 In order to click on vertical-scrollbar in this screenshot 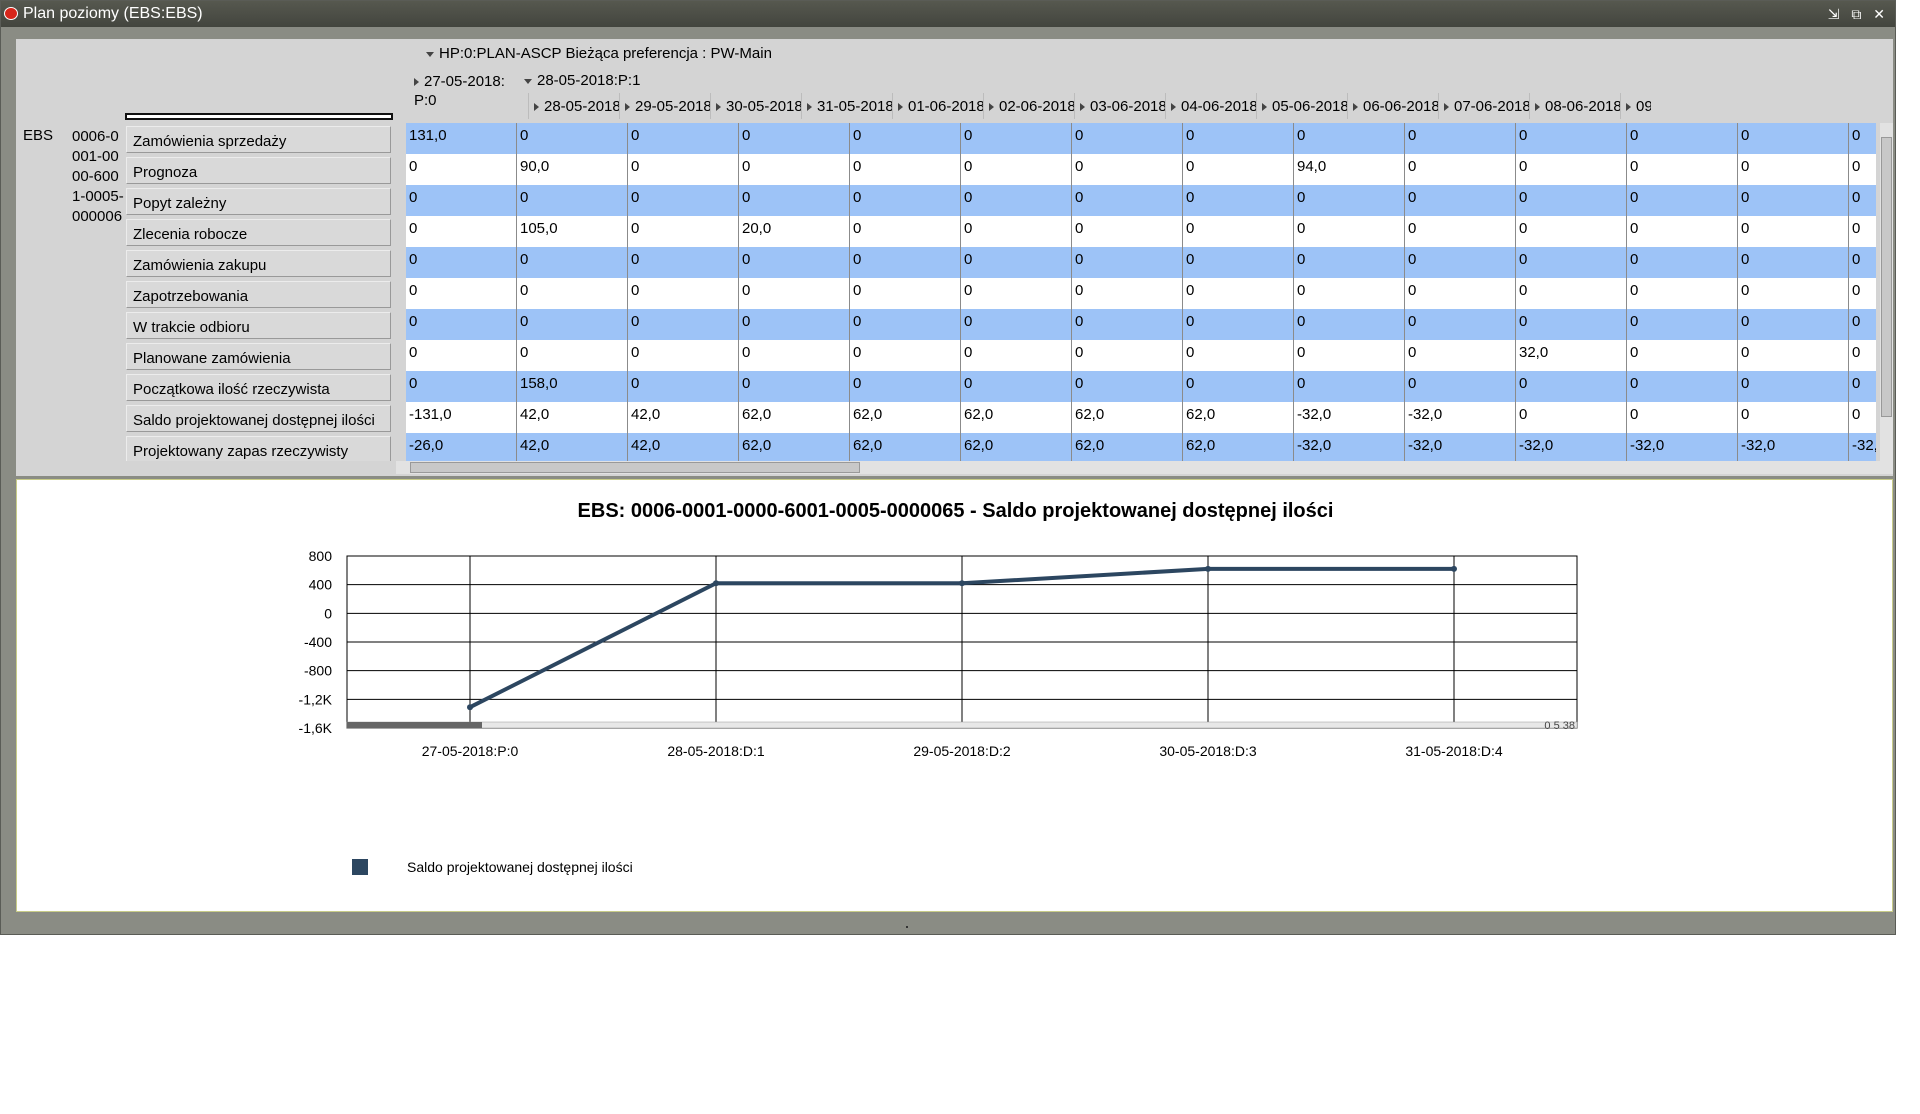, I will do `click(1886, 292)`.